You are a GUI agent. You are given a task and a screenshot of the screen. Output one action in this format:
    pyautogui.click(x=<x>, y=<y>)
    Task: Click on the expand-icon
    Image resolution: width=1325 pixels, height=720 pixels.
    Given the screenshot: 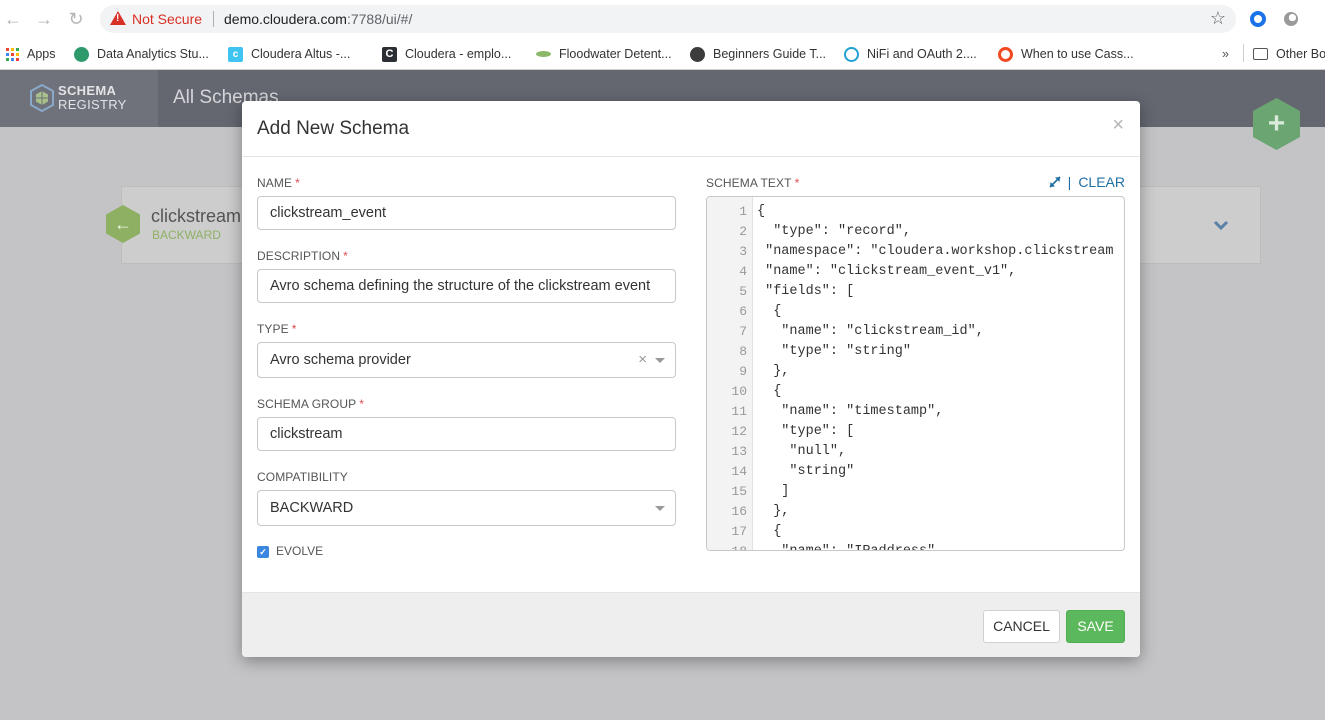 What is the action you would take?
    pyautogui.click(x=1055, y=182)
    